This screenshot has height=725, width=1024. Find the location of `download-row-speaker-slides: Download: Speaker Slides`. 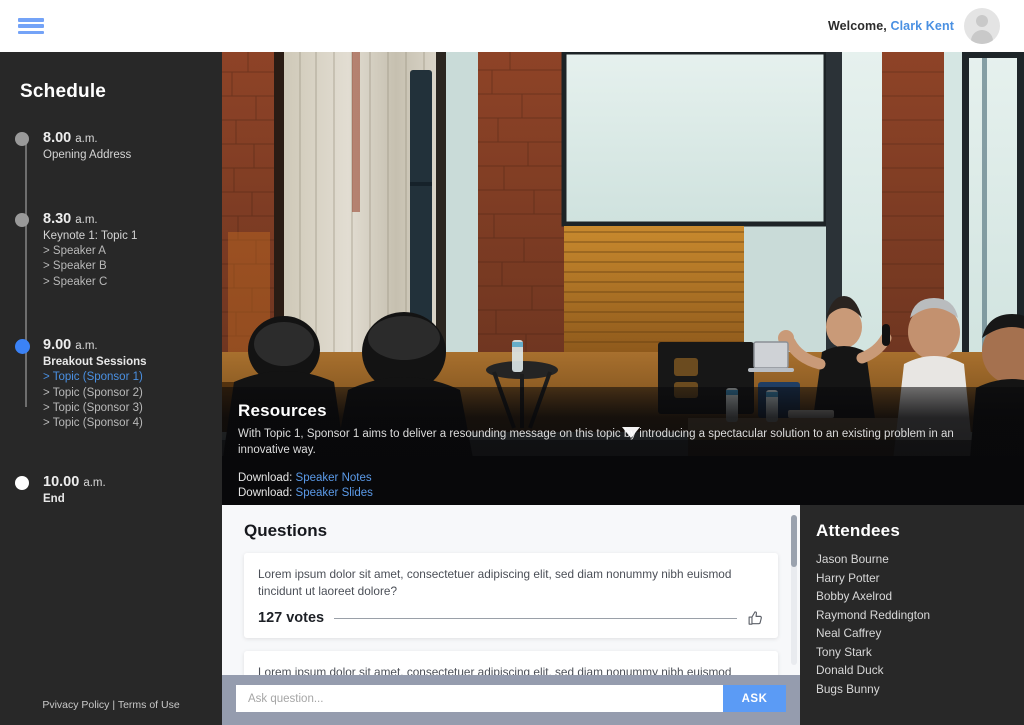

download-row-speaker-slides: Download: Speaker Slides is located at coordinates (620, 493).